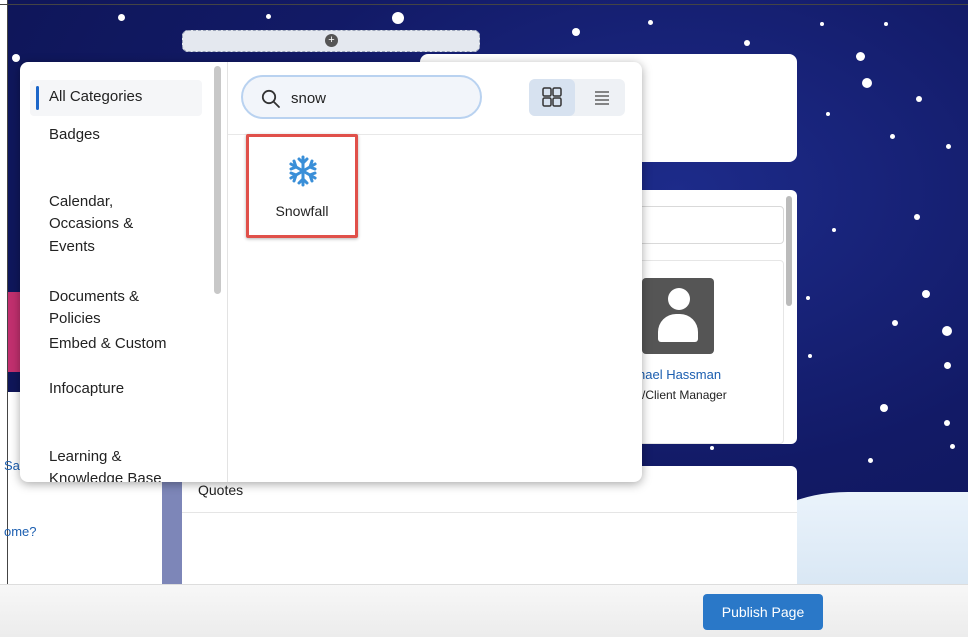 The height and width of the screenshot is (637, 968). What do you see at coordinates (96, 96) in the screenshot?
I see `category-label: All Categories` at bounding box center [96, 96].